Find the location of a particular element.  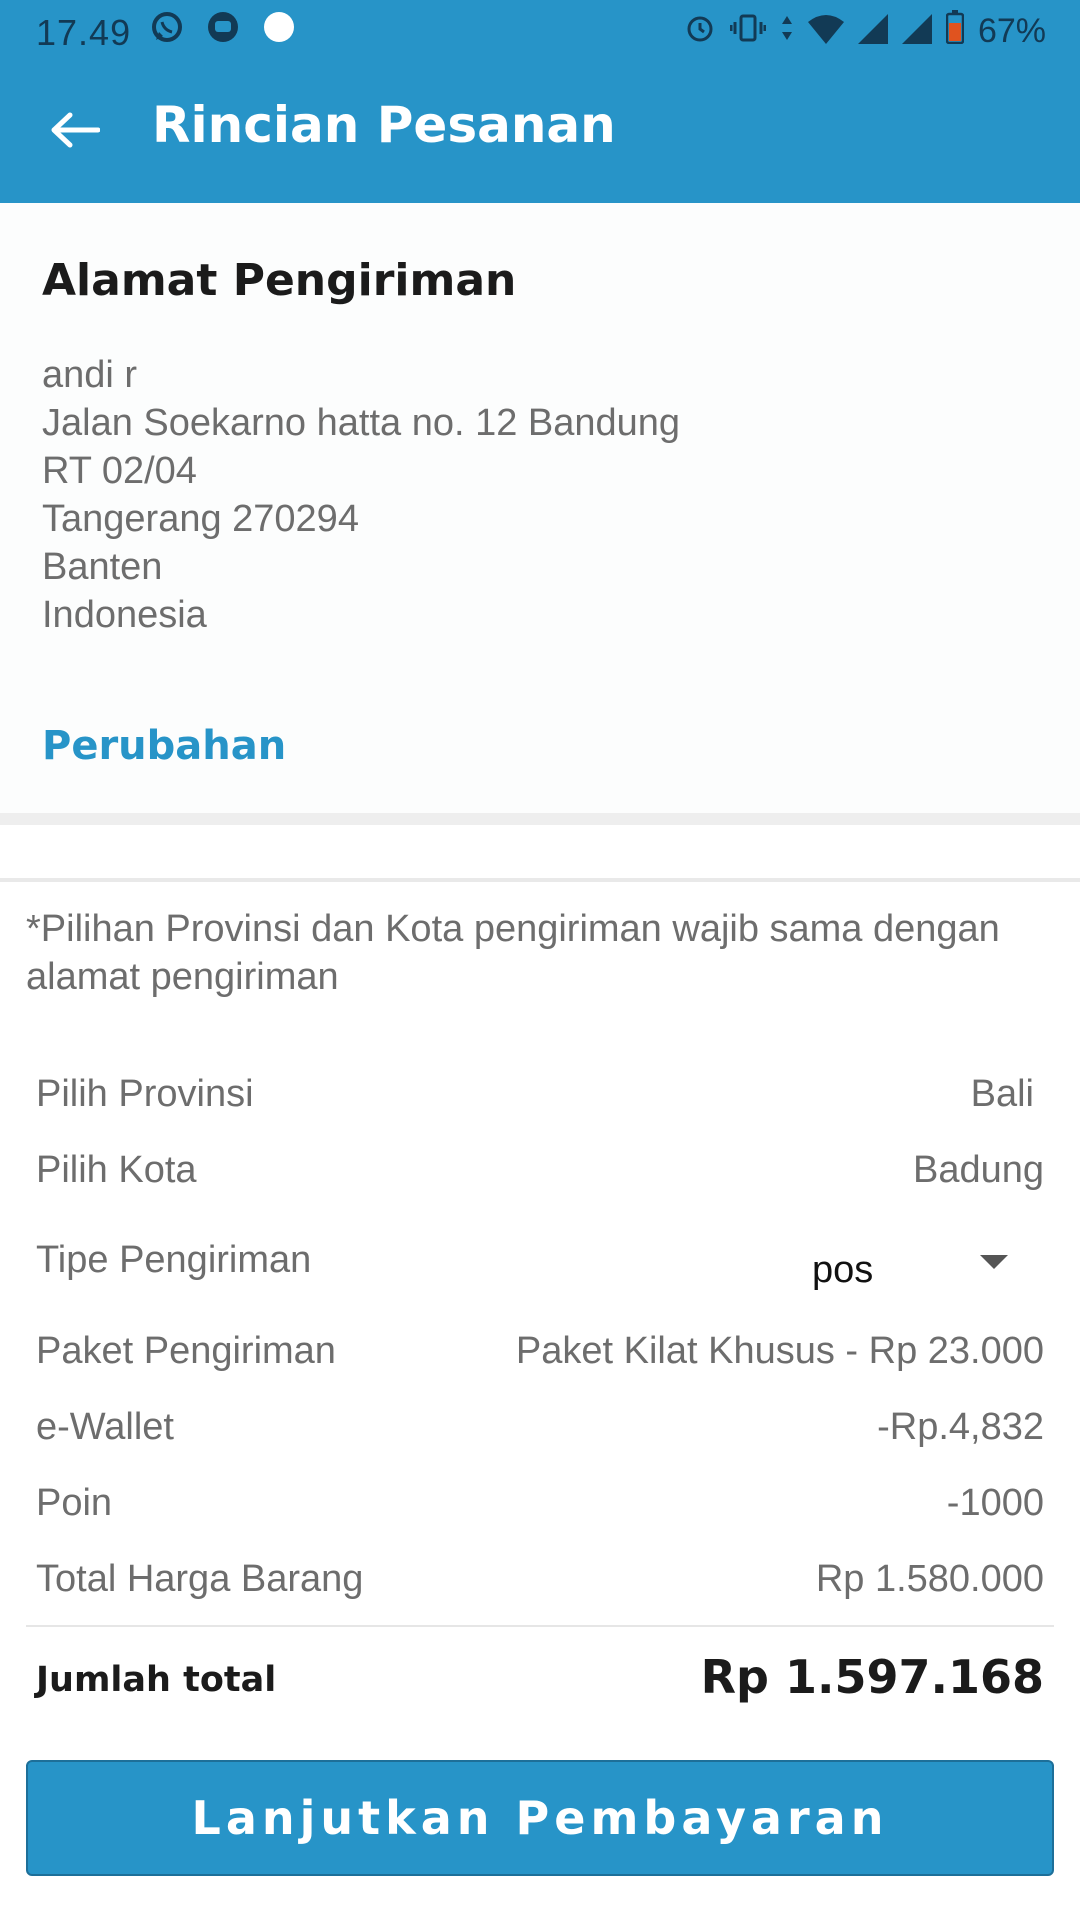

wifi-icon is located at coordinates (825, 32).